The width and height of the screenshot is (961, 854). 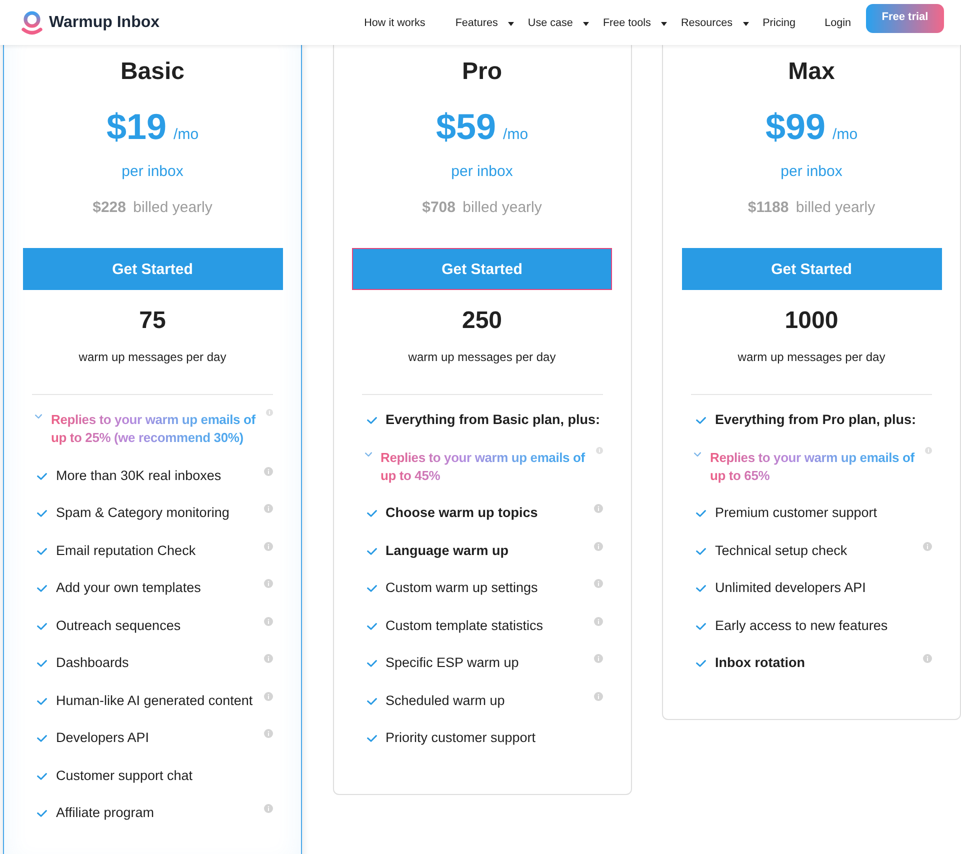 What do you see at coordinates (125, 775) in the screenshot?
I see `feature-text: Customer support chat` at bounding box center [125, 775].